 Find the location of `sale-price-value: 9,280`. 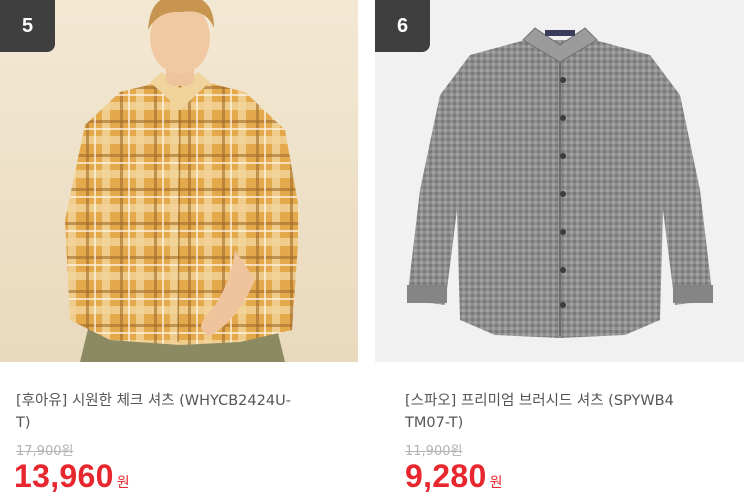

sale-price-value: 9,280 is located at coordinates (446, 476).